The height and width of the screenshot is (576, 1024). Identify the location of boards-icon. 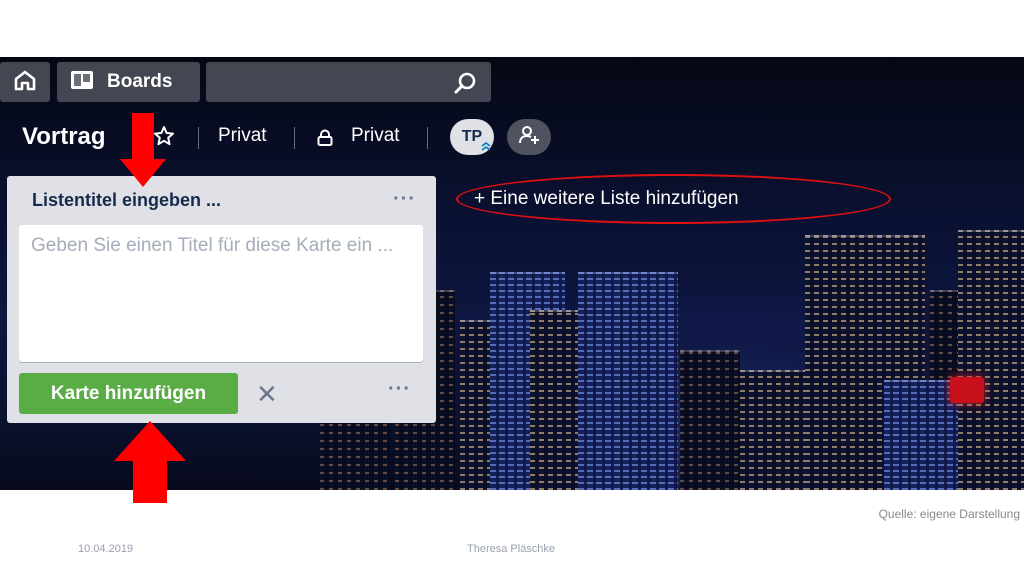
(82, 82).